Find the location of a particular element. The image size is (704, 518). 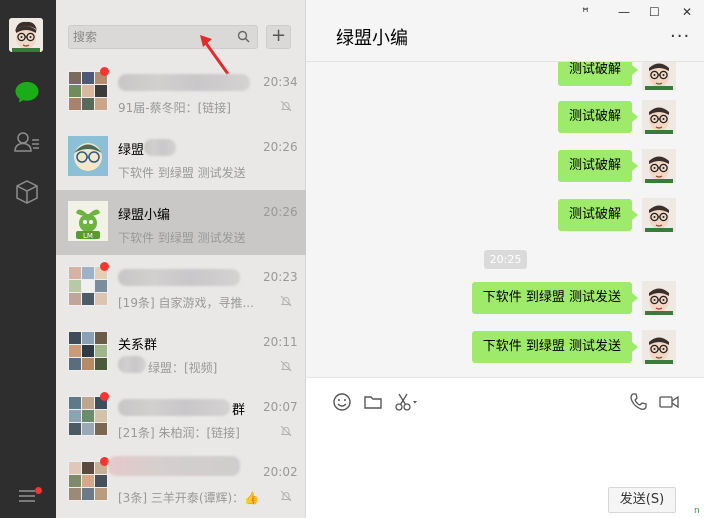

chat-icon is located at coordinates (27, 92).